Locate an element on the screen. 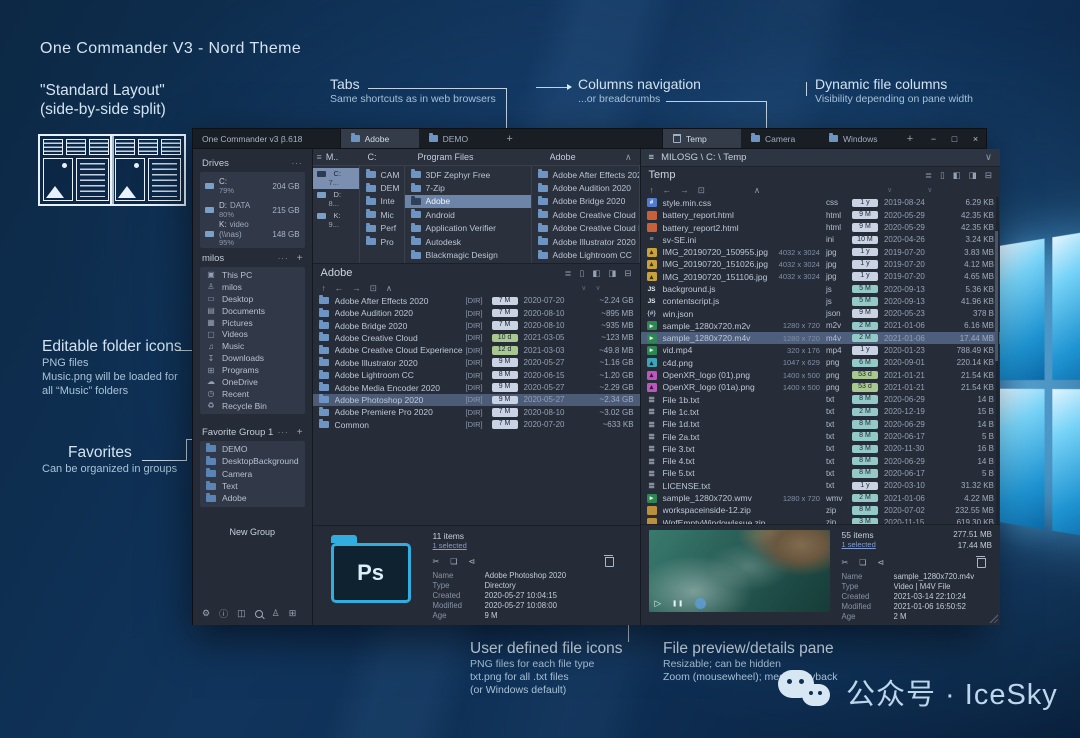  breadcrumb: ≡ MILOSG \ C: \ Temp ∨ is located at coordinates (820, 158).